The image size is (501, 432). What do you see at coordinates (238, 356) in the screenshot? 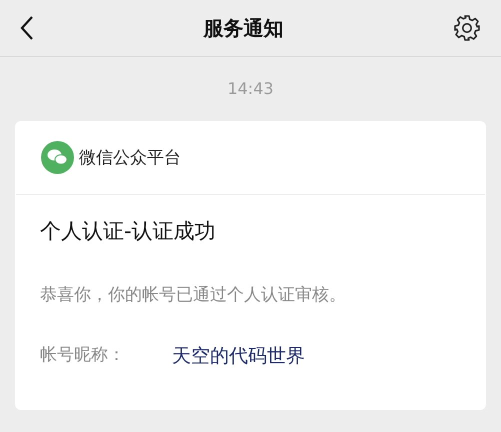
I see `field-value: 天空的代码世界` at bounding box center [238, 356].